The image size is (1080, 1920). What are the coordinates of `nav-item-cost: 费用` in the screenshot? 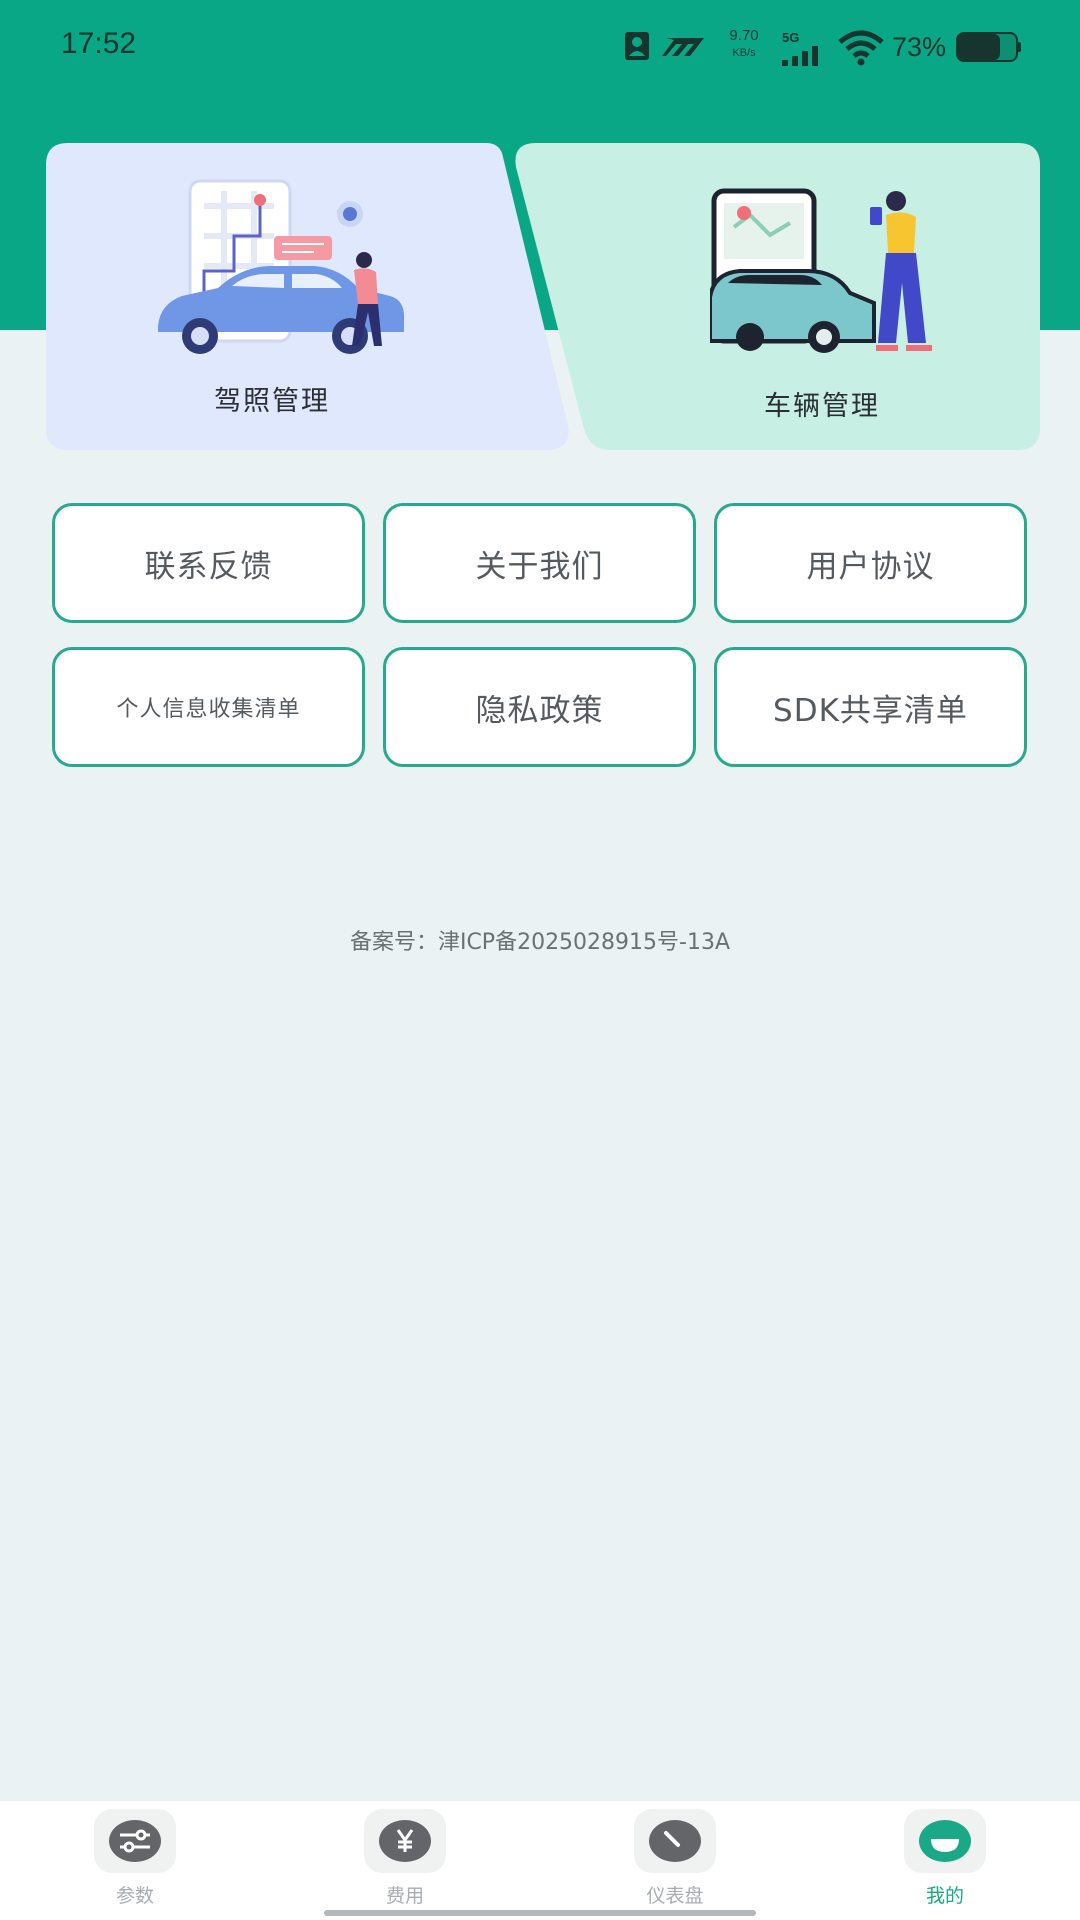 It's located at (405, 1860).